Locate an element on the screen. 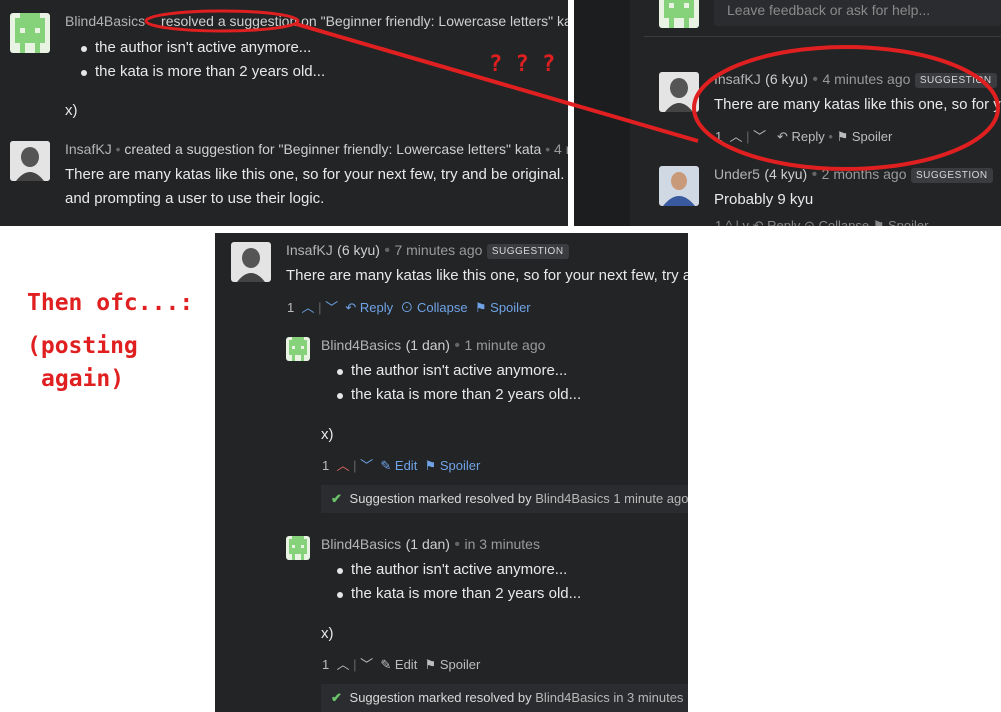 Image resolution: width=1001 pixels, height=712 pixels. annotation-then: Then ofc...: is located at coordinates (110, 303).